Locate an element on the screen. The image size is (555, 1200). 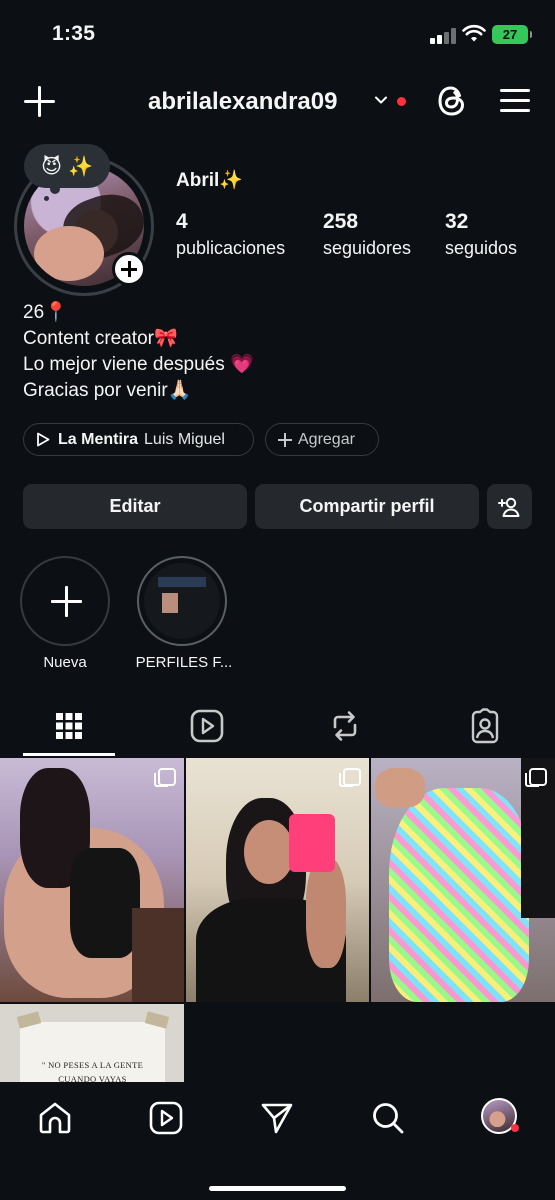
wifi-icon is located at coordinates (474, 33).